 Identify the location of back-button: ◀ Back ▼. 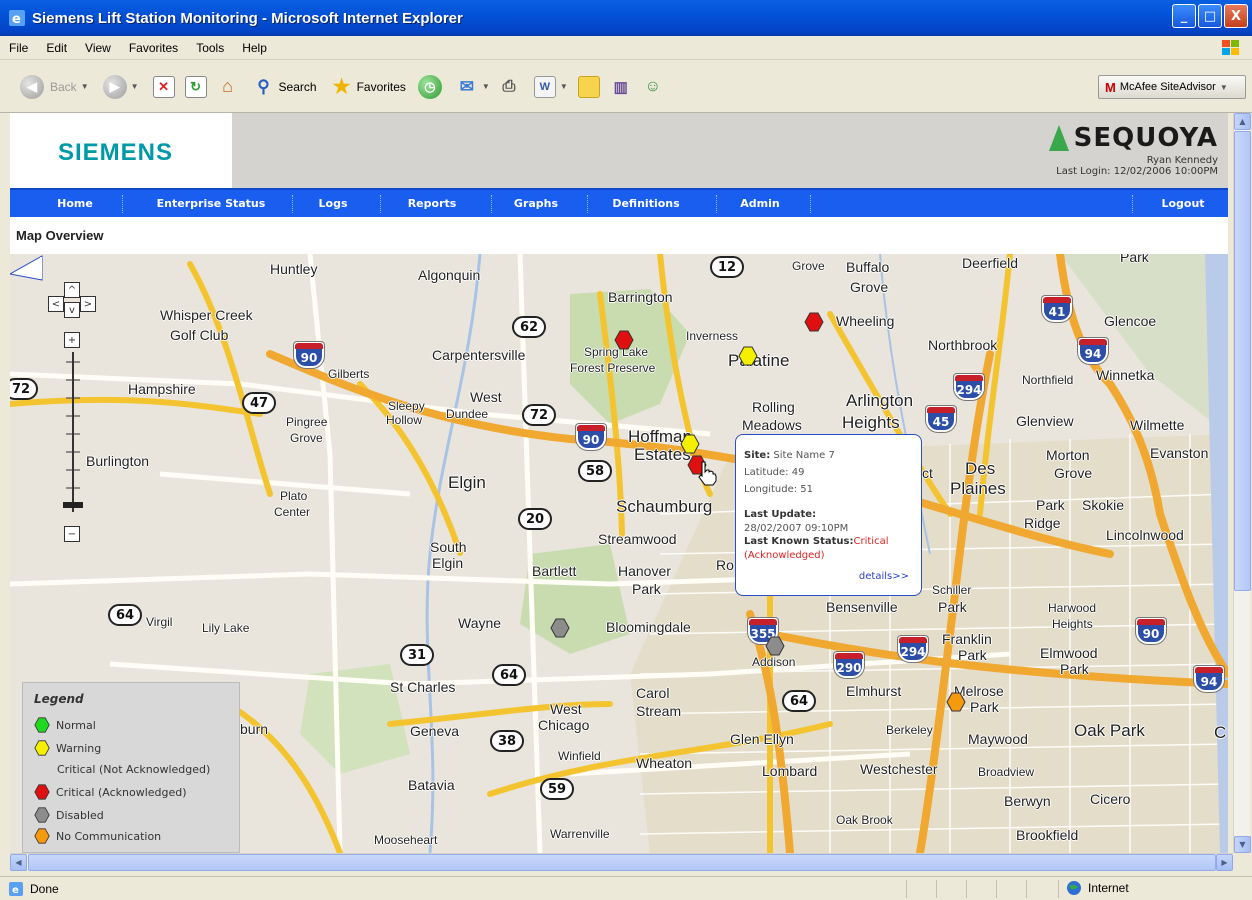
(54, 86).